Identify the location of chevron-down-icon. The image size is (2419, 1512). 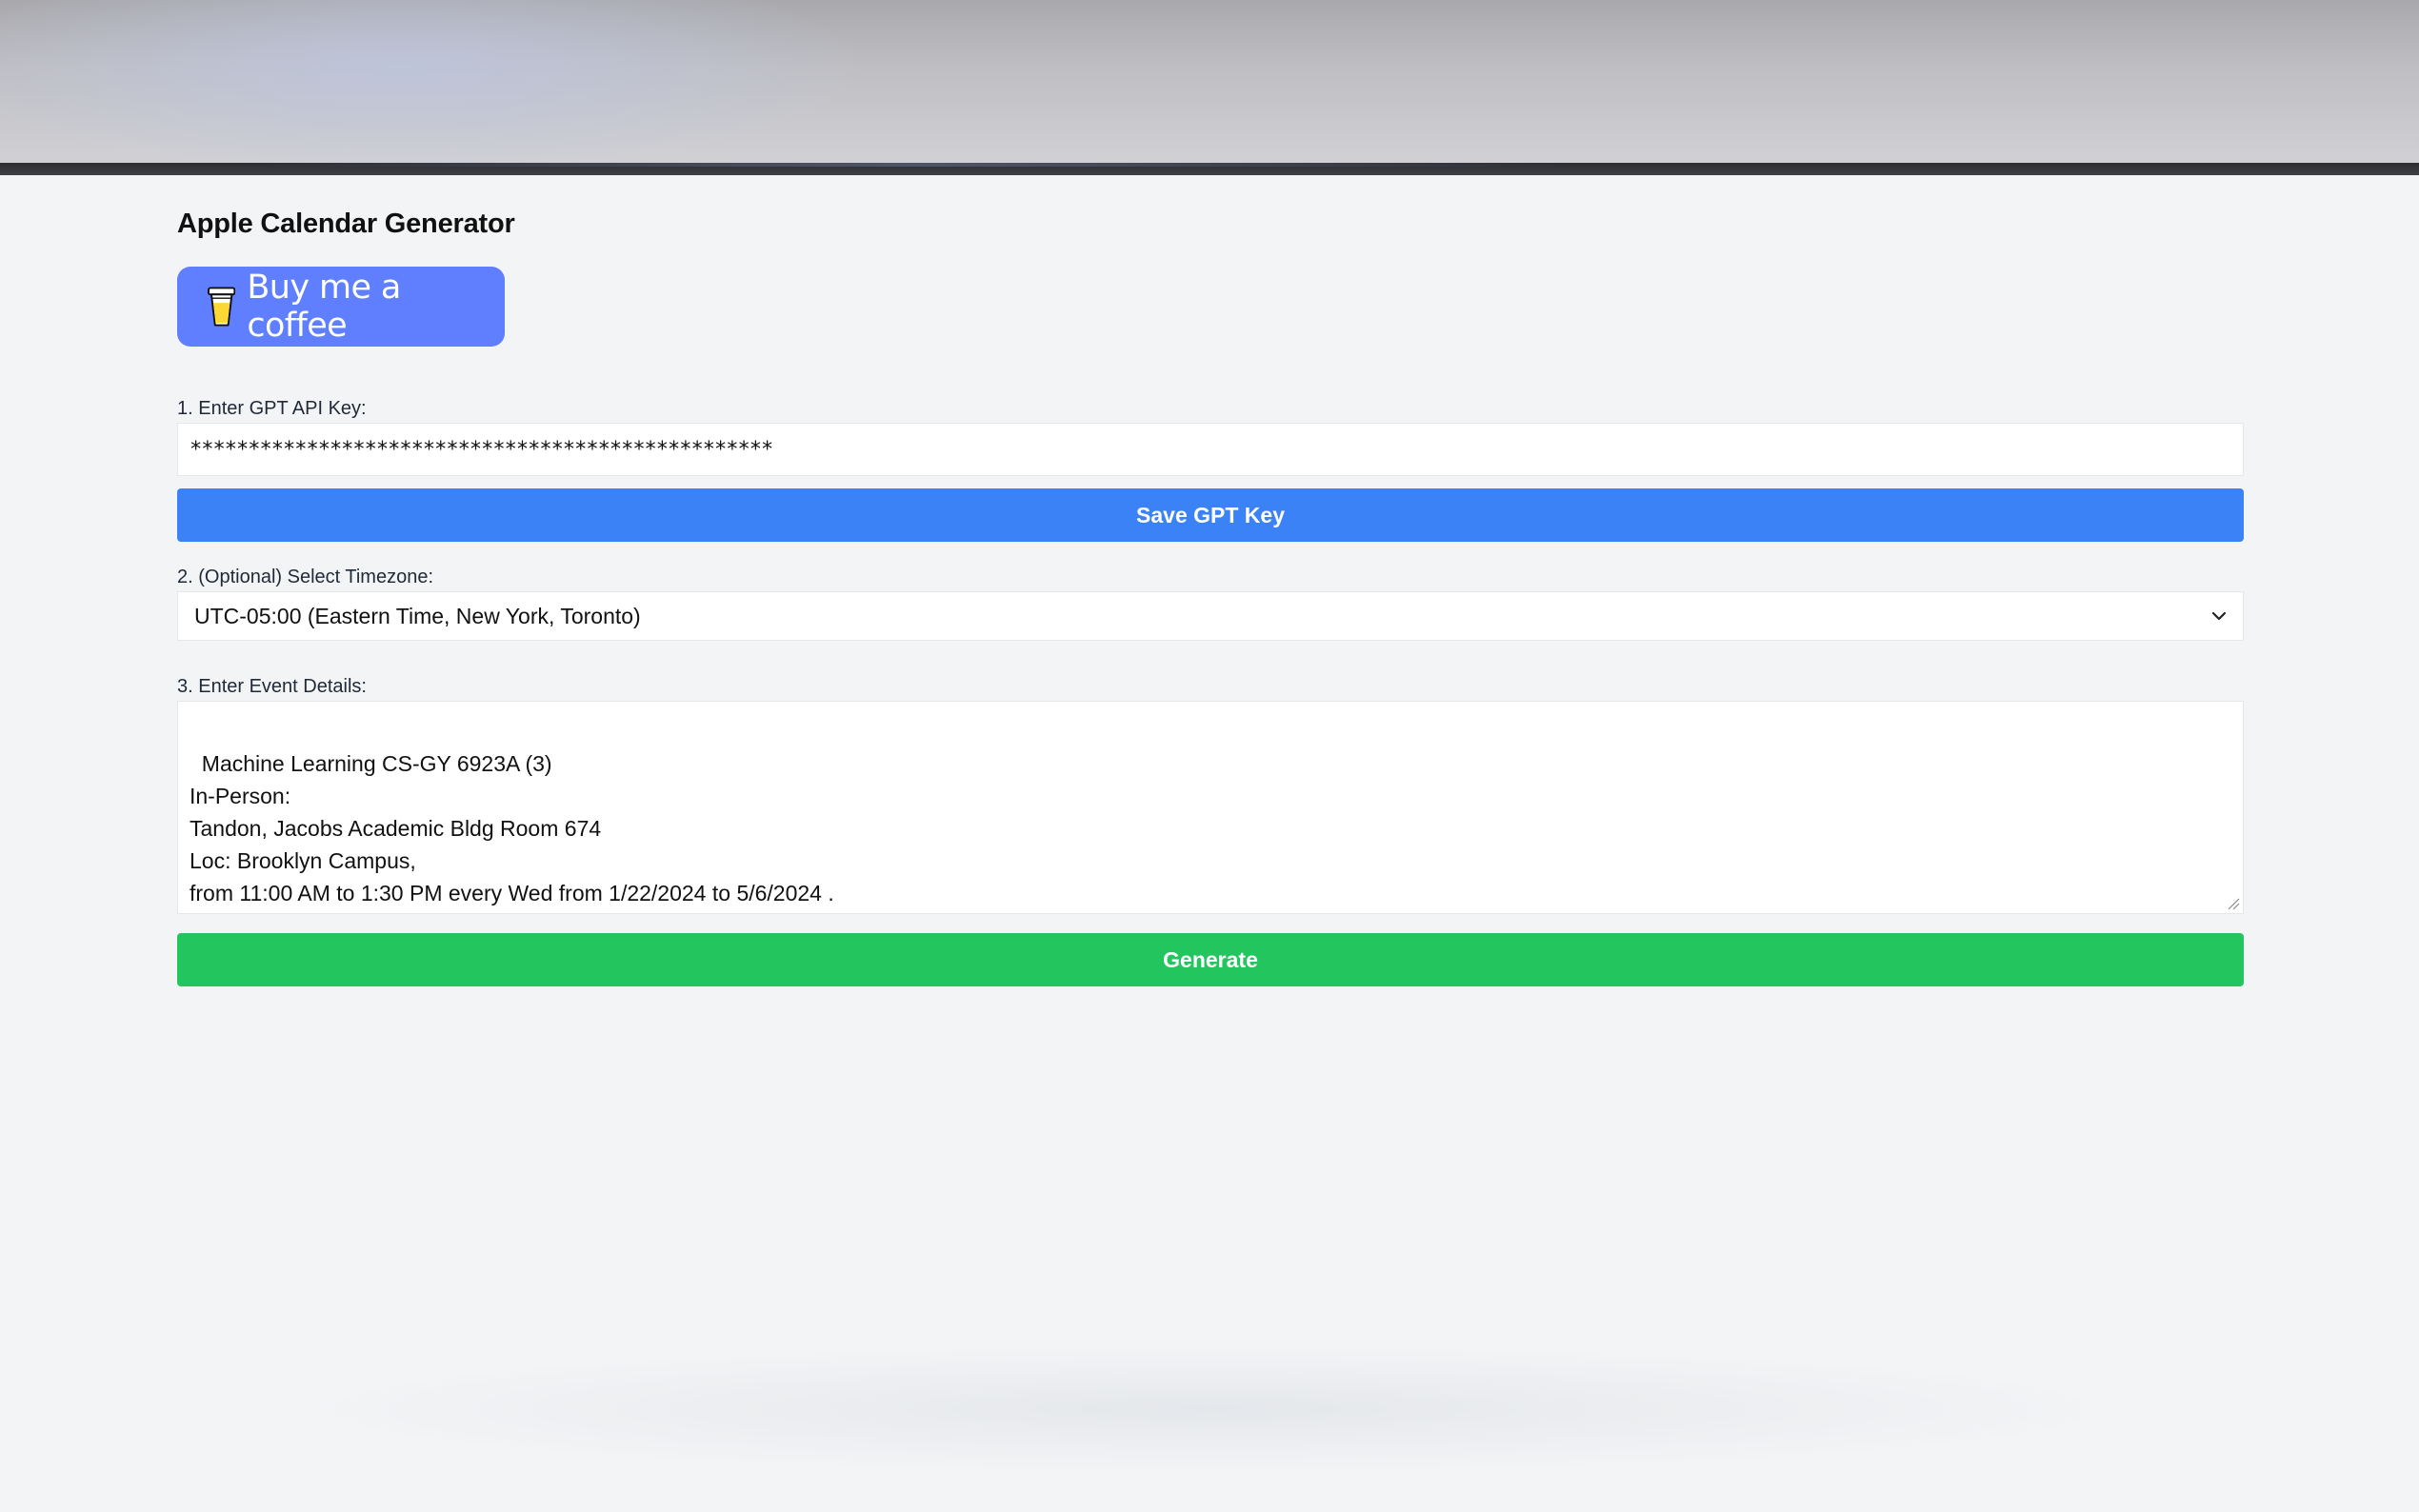
(2219, 616).